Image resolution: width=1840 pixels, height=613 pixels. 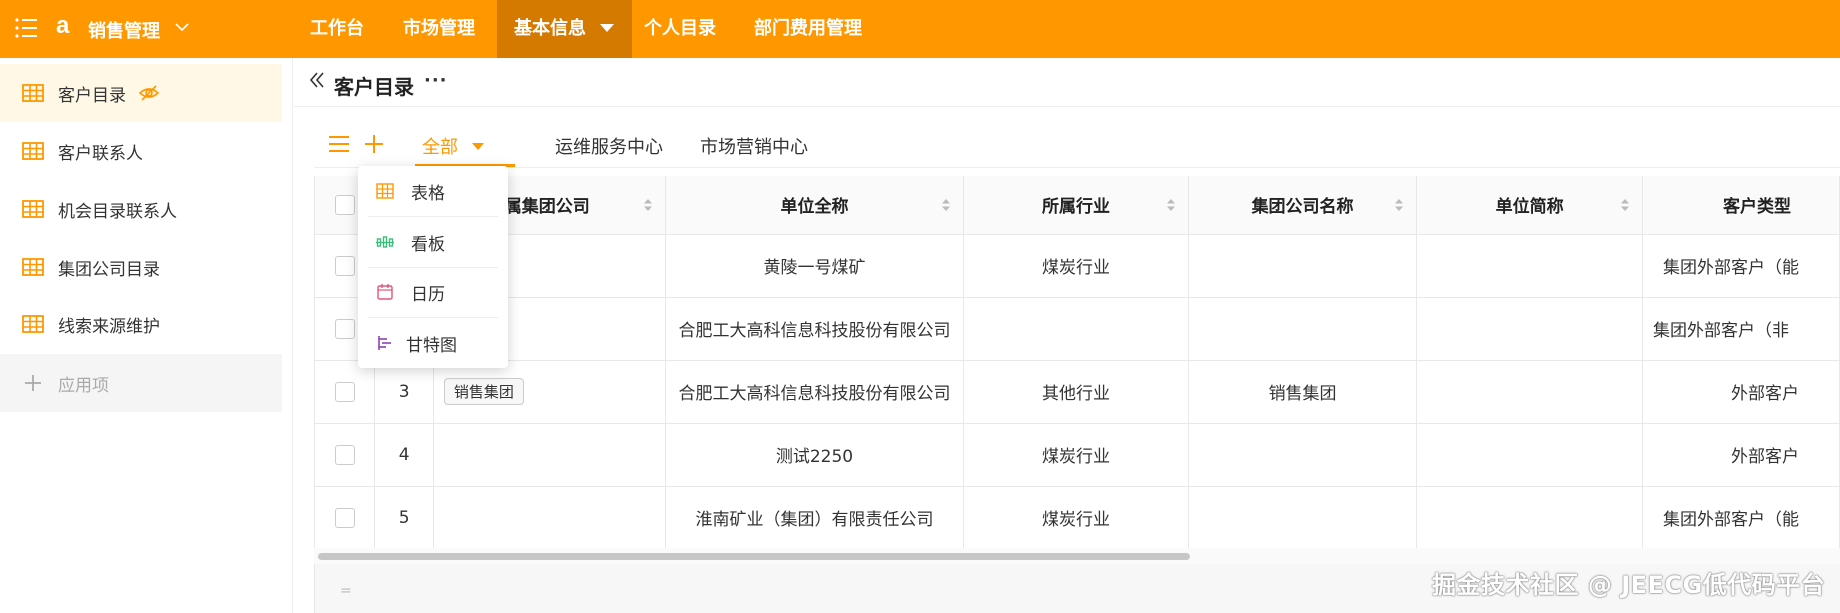 I want to click on menu-item-calendar: 日历, so click(x=433, y=292).